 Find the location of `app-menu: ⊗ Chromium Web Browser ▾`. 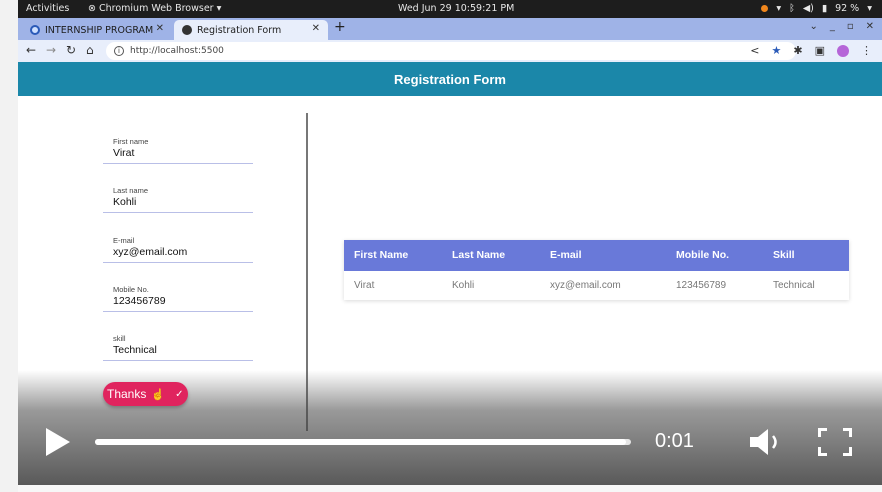

app-menu: ⊗ Chromium Web Browser ▾ is located at coordinates (154, 8).